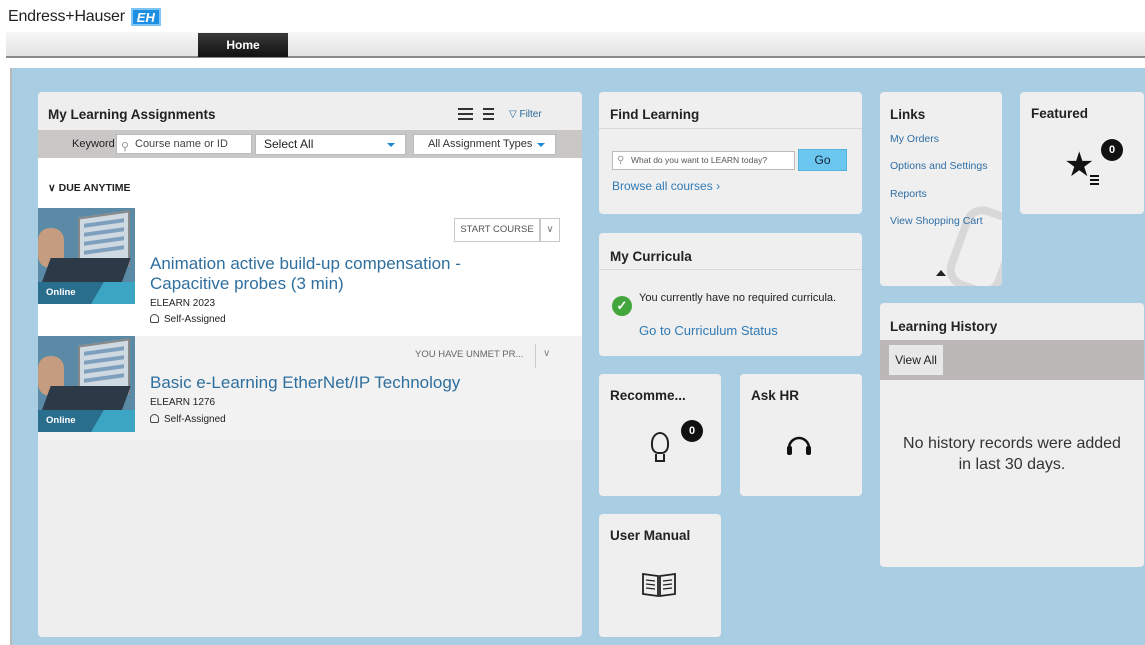 This screenshot has width=1145, height=645. What do you see at coordinates (699, 160) in the screenshot?
I see `learning-search-placeholder: What do you want to LEARN today?` at bounding box center [699, 160].